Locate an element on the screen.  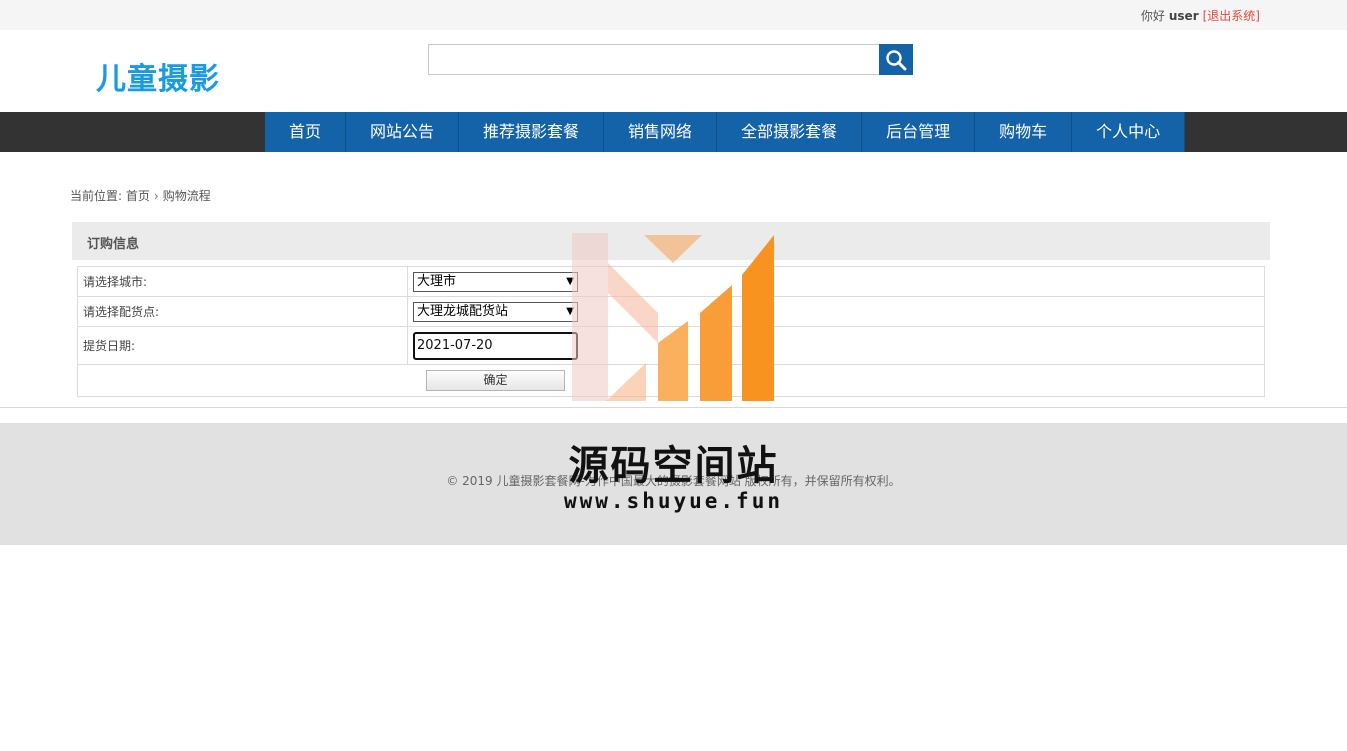
breadcrumb: 当前位置: 首页 › 购物流程 is located at coordinates (140, 195).